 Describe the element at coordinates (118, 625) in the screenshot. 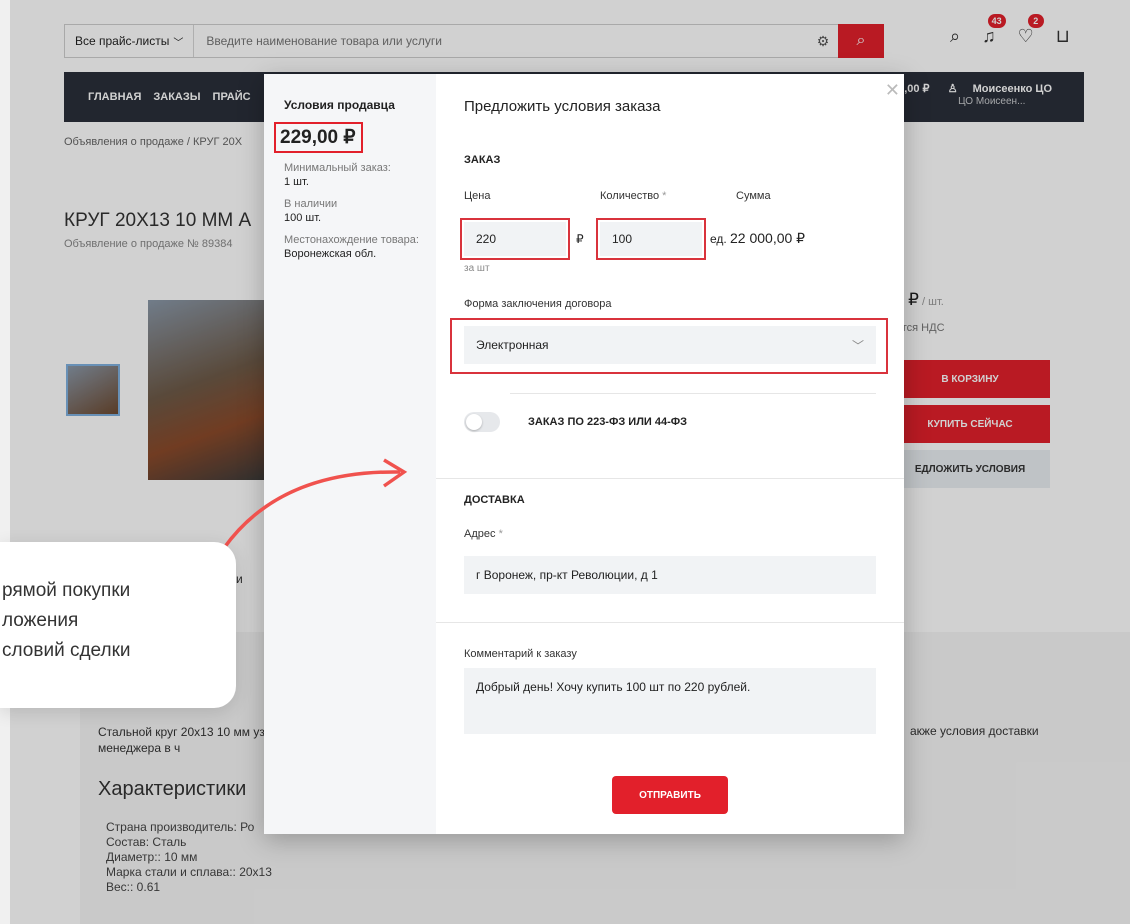

I see `callout-bubble: рямой покупки ложения словий сделки` at that location.